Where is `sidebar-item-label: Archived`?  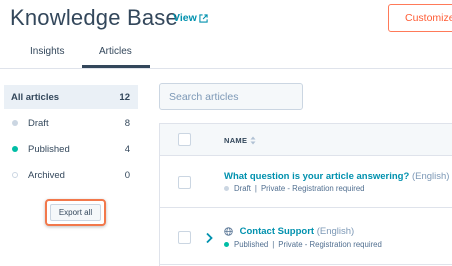
sidebar-item-label: Archived is located at coordinates (46, 175).